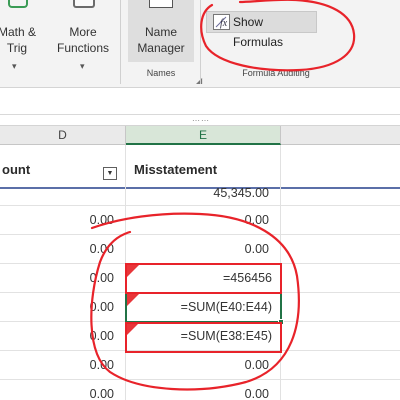 This screenshot has width=400, height=400. Describe the element at coordinates (200, 114) in the screenshot. I see `formula-bar-divider` at that location.